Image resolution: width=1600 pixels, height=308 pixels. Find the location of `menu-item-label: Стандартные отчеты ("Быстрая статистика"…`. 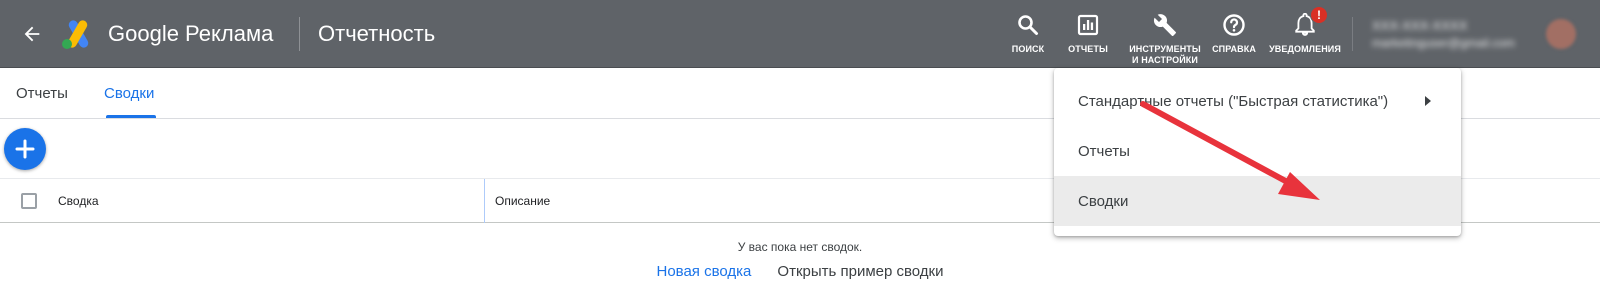

menu-item-label: Стандартные отчеты ("Быстрая статистика"… is located at coordinates (1233, 101).